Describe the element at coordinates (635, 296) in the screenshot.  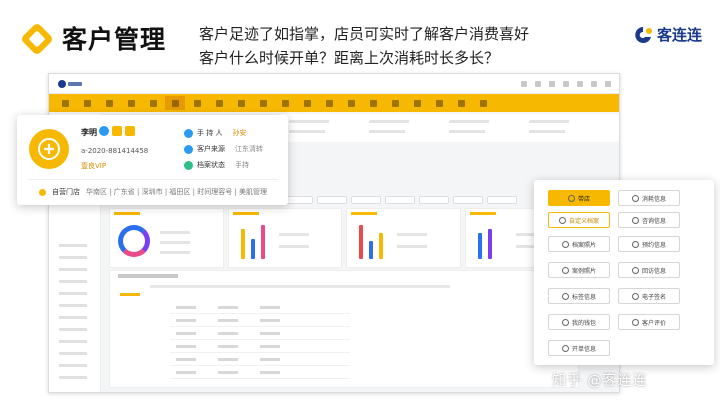
I see `sign-icon` at that location.